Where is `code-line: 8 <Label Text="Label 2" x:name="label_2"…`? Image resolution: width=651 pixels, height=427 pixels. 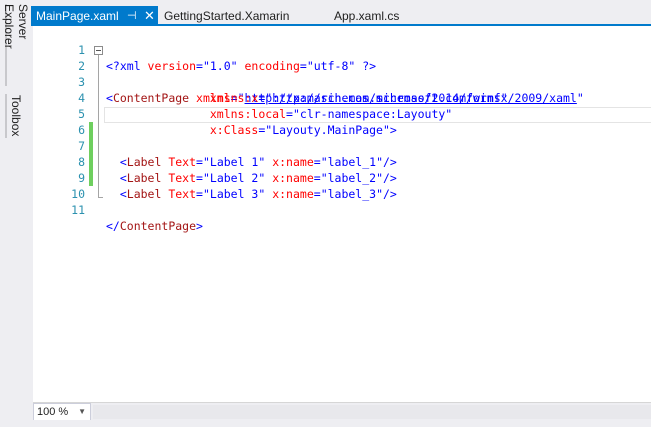 code-line: 8 <Label Text="Label 2" x:name="label_2"… is located at coordinates (342, 161).